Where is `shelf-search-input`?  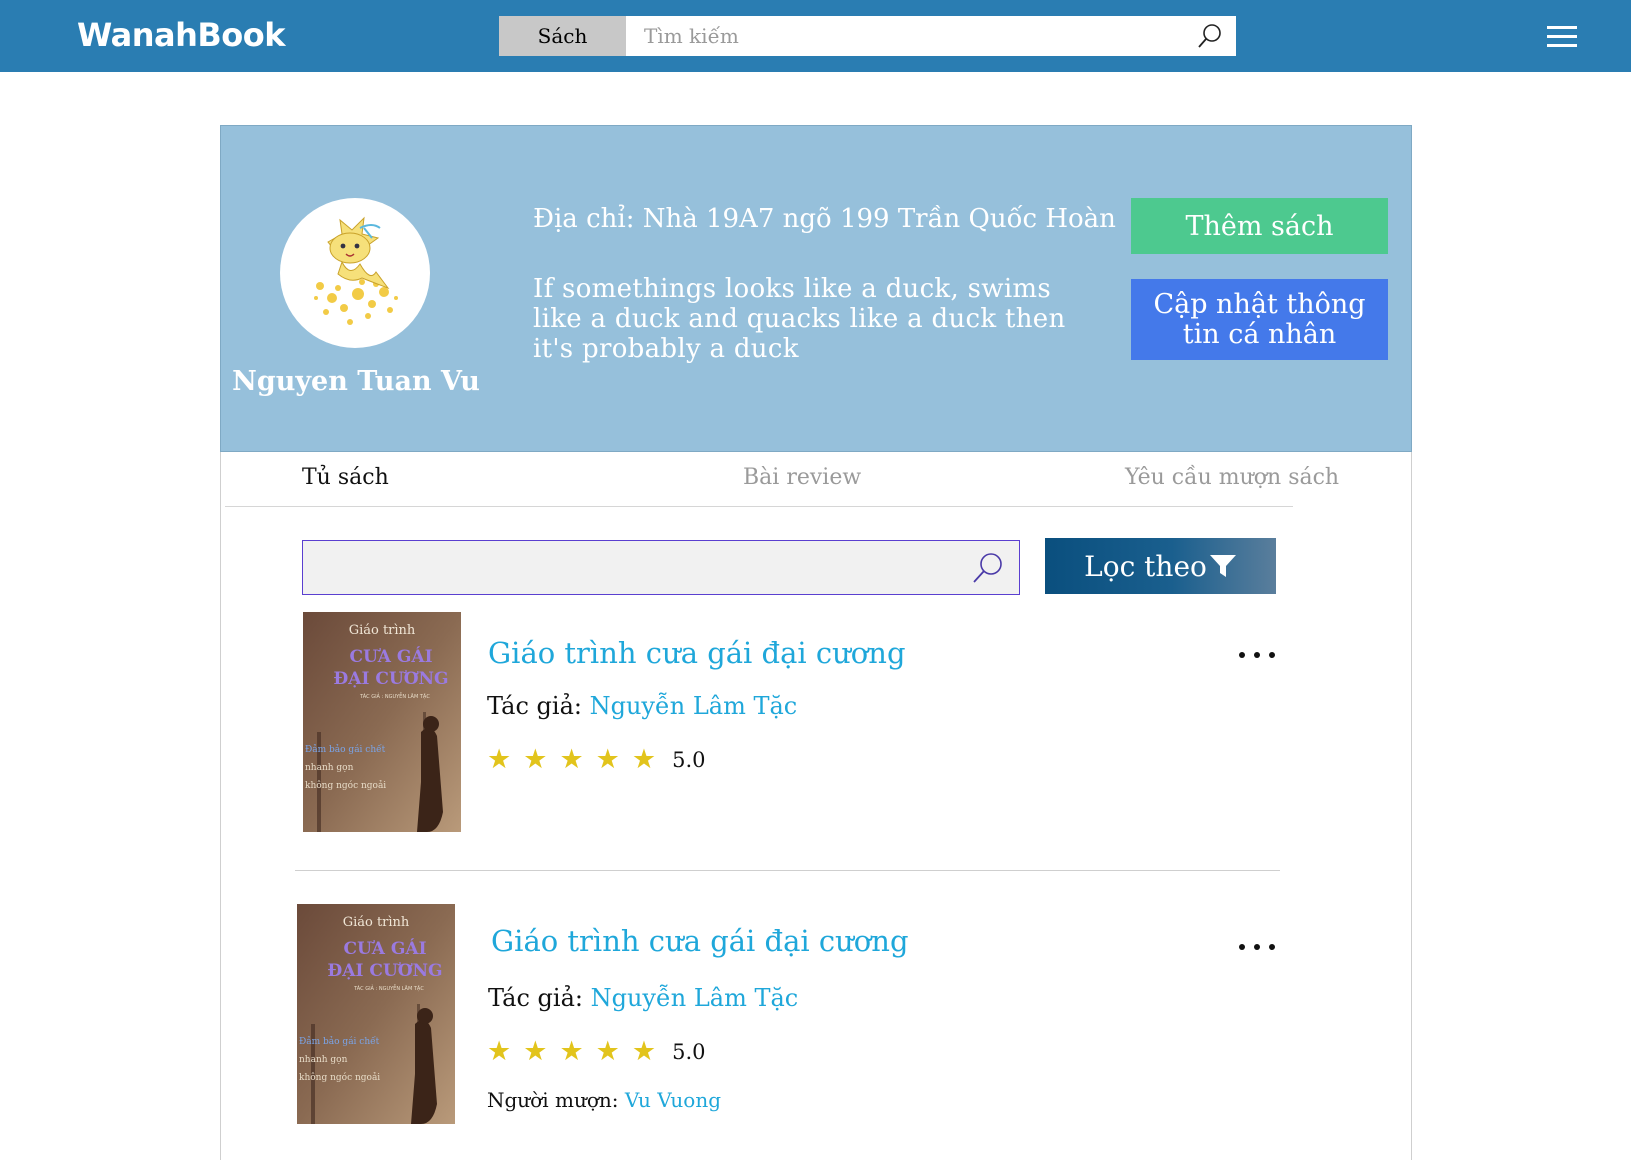
shelf-search-input is located at coordinates (661, 567).